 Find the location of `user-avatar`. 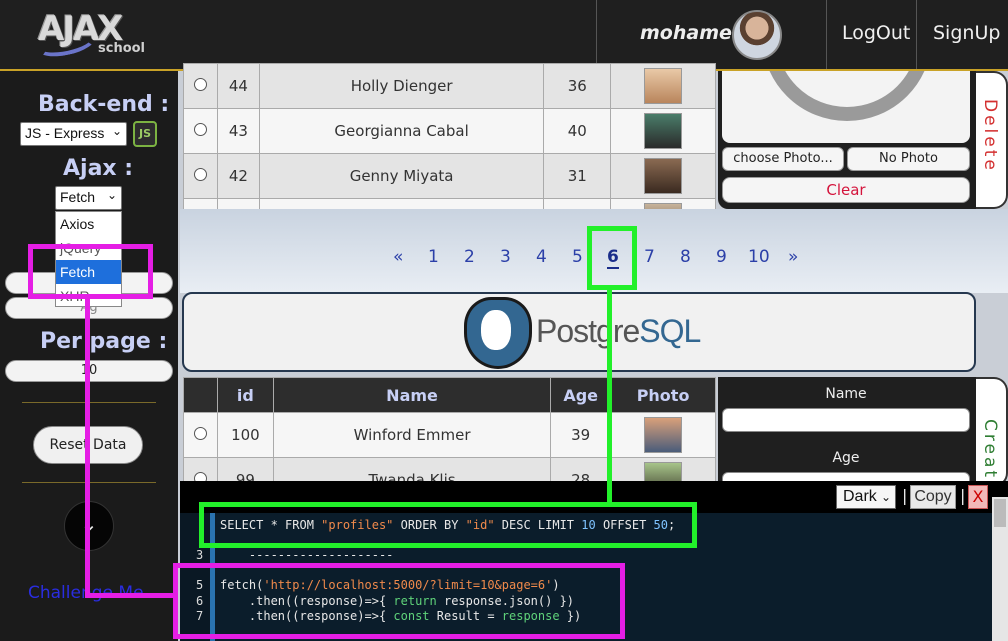

user-avatar is located at coordinates (757, 35).